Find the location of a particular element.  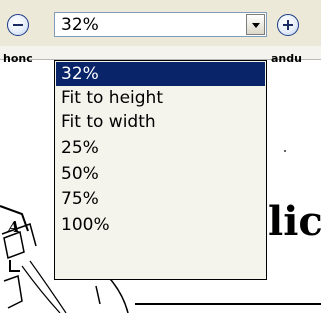

zoom-option: Fit to width is located at coordinates (160, 122).